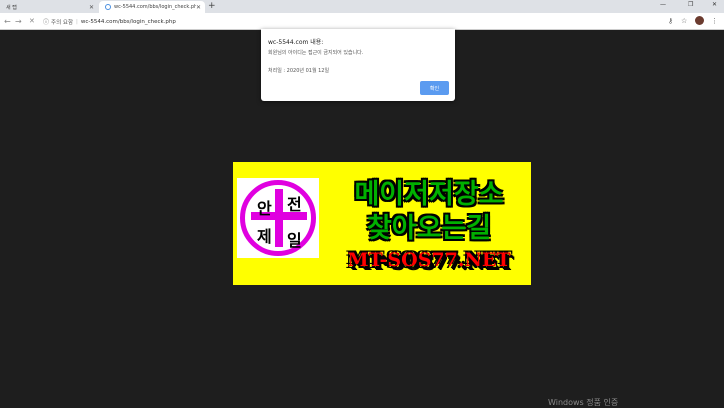 This screenshot has width=724, height=408. What do you see at coordinates (684, 21) in the screenshot?
I see `star-icon: ☆` at bounding box center [684, 21].